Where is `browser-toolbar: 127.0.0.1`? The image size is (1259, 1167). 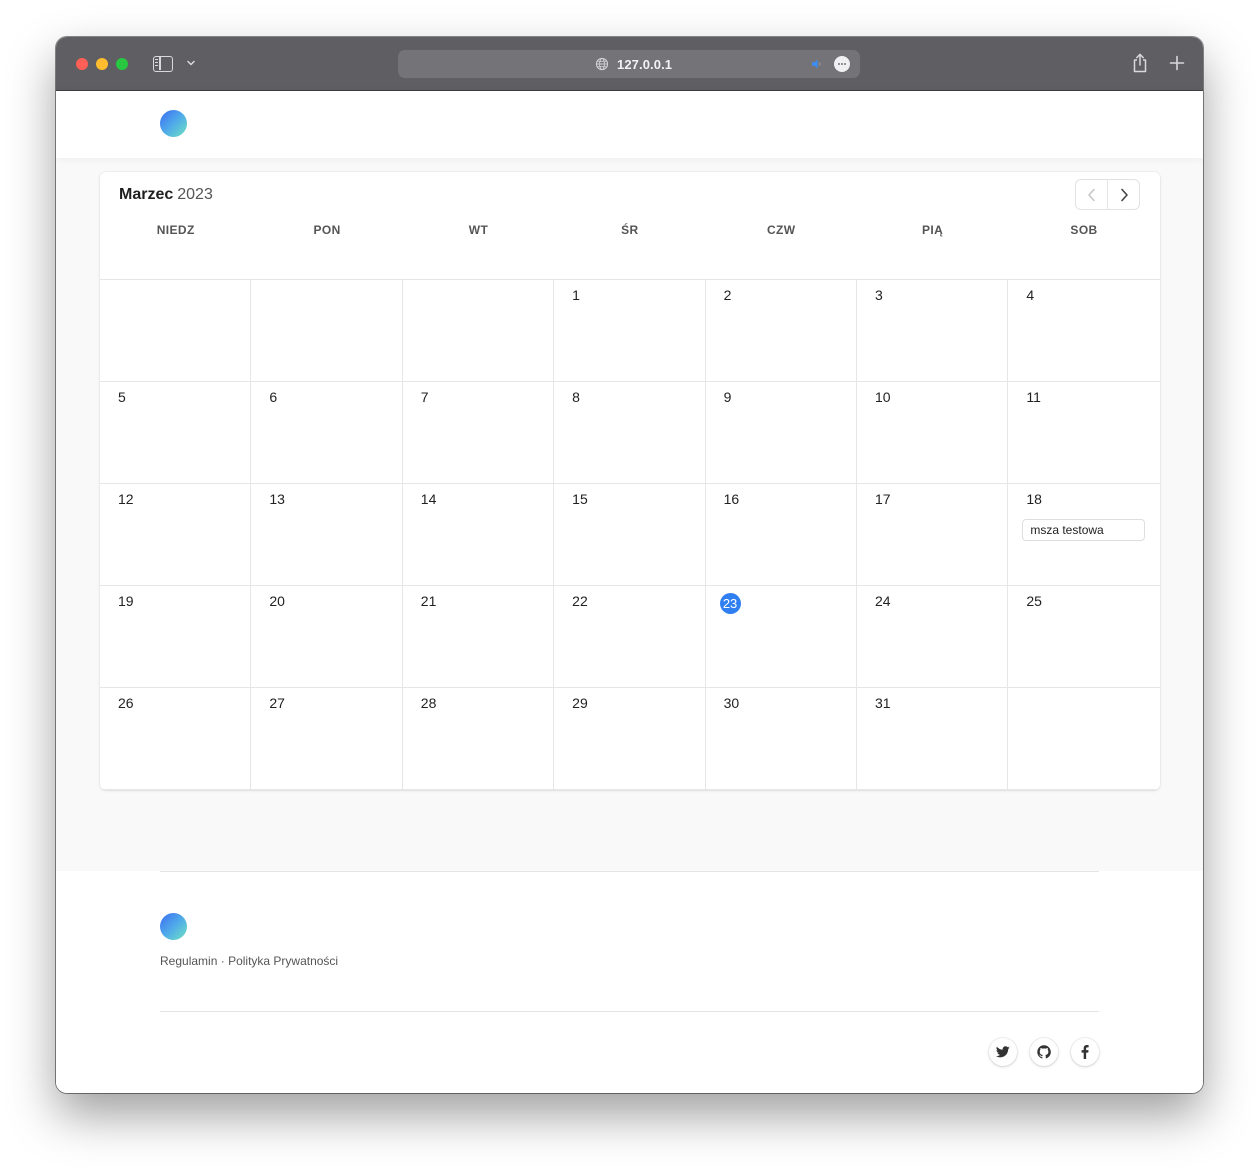 browser-toolbar: 127.0.0.1 is located at coordinates (629, 64).